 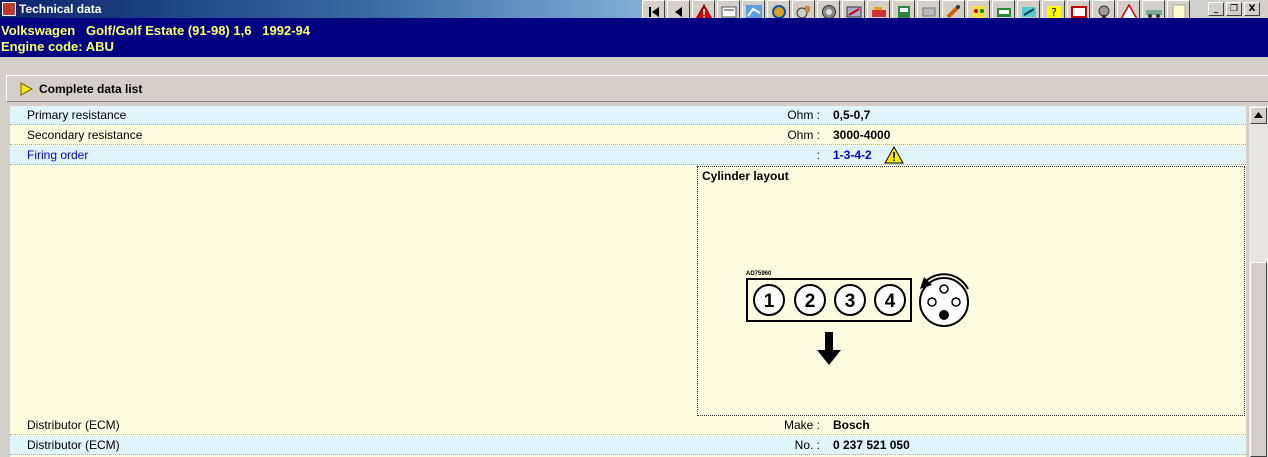 What do you see at coordinates (810, 301) in the screenshot?
I see `cylinder-2-label: 2` at bounding box center [810, 301].